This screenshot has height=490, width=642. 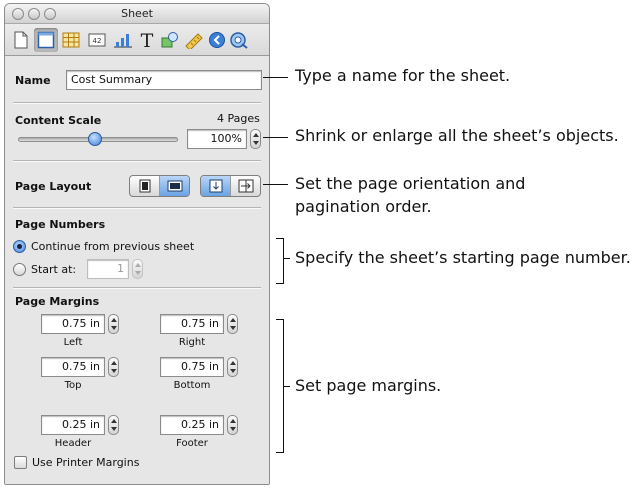 I want to click on page-numbers-bracket, so click(x=280, y=261).